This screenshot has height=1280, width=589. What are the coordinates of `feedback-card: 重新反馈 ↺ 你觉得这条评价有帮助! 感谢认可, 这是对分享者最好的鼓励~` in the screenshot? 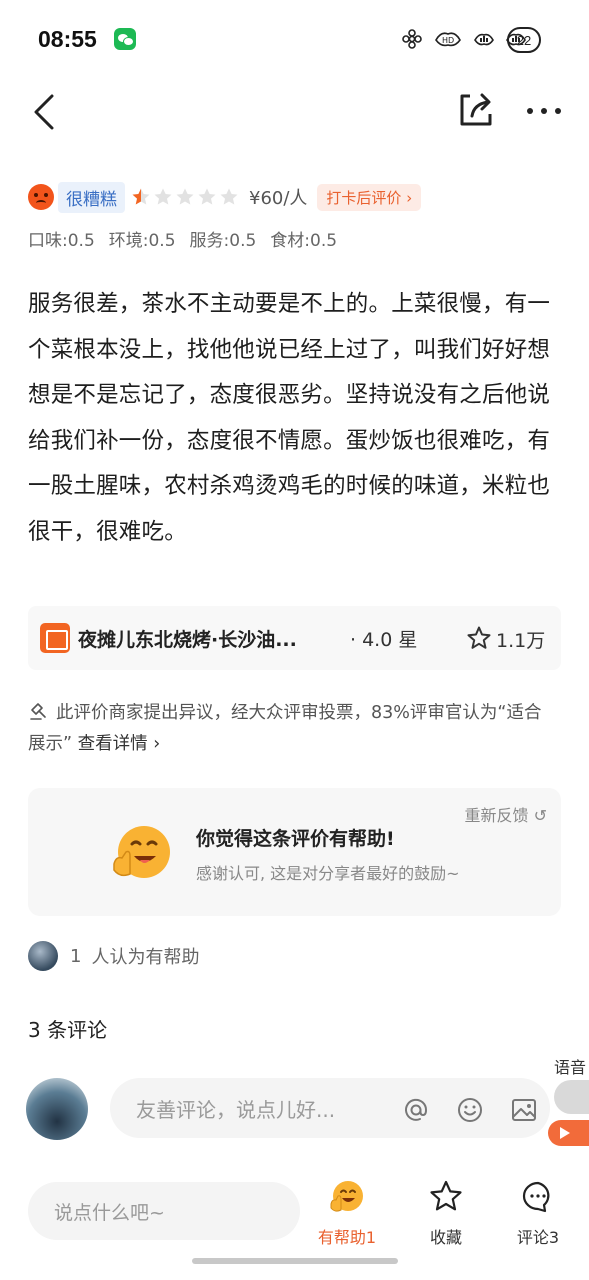 It's located at (294, 852).